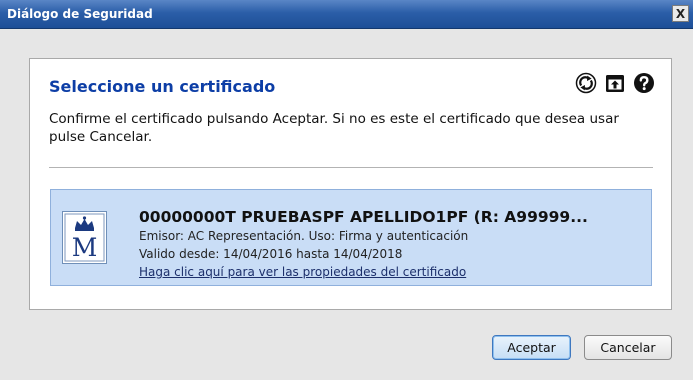 Image resolution: width=693 pixels, height=380 pixels. What do you see at coordinates (644, 83) in the screenshot?
I see `help-icon` at bounding box center [644, 83].